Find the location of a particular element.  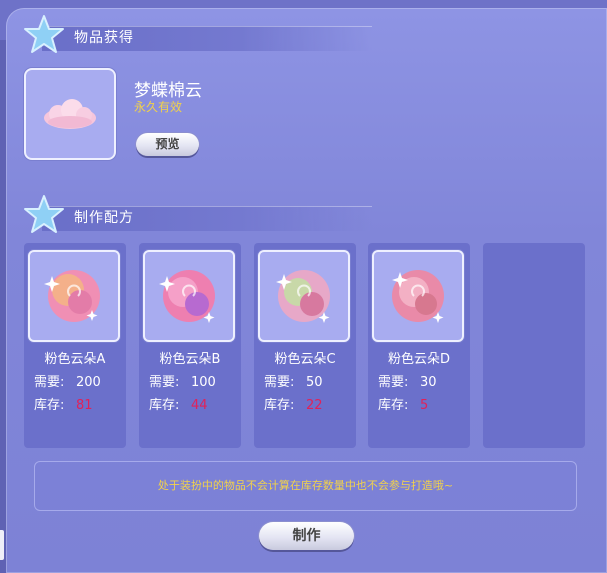

recipe-title: 制作配方 is located at coordinates (104, 218).